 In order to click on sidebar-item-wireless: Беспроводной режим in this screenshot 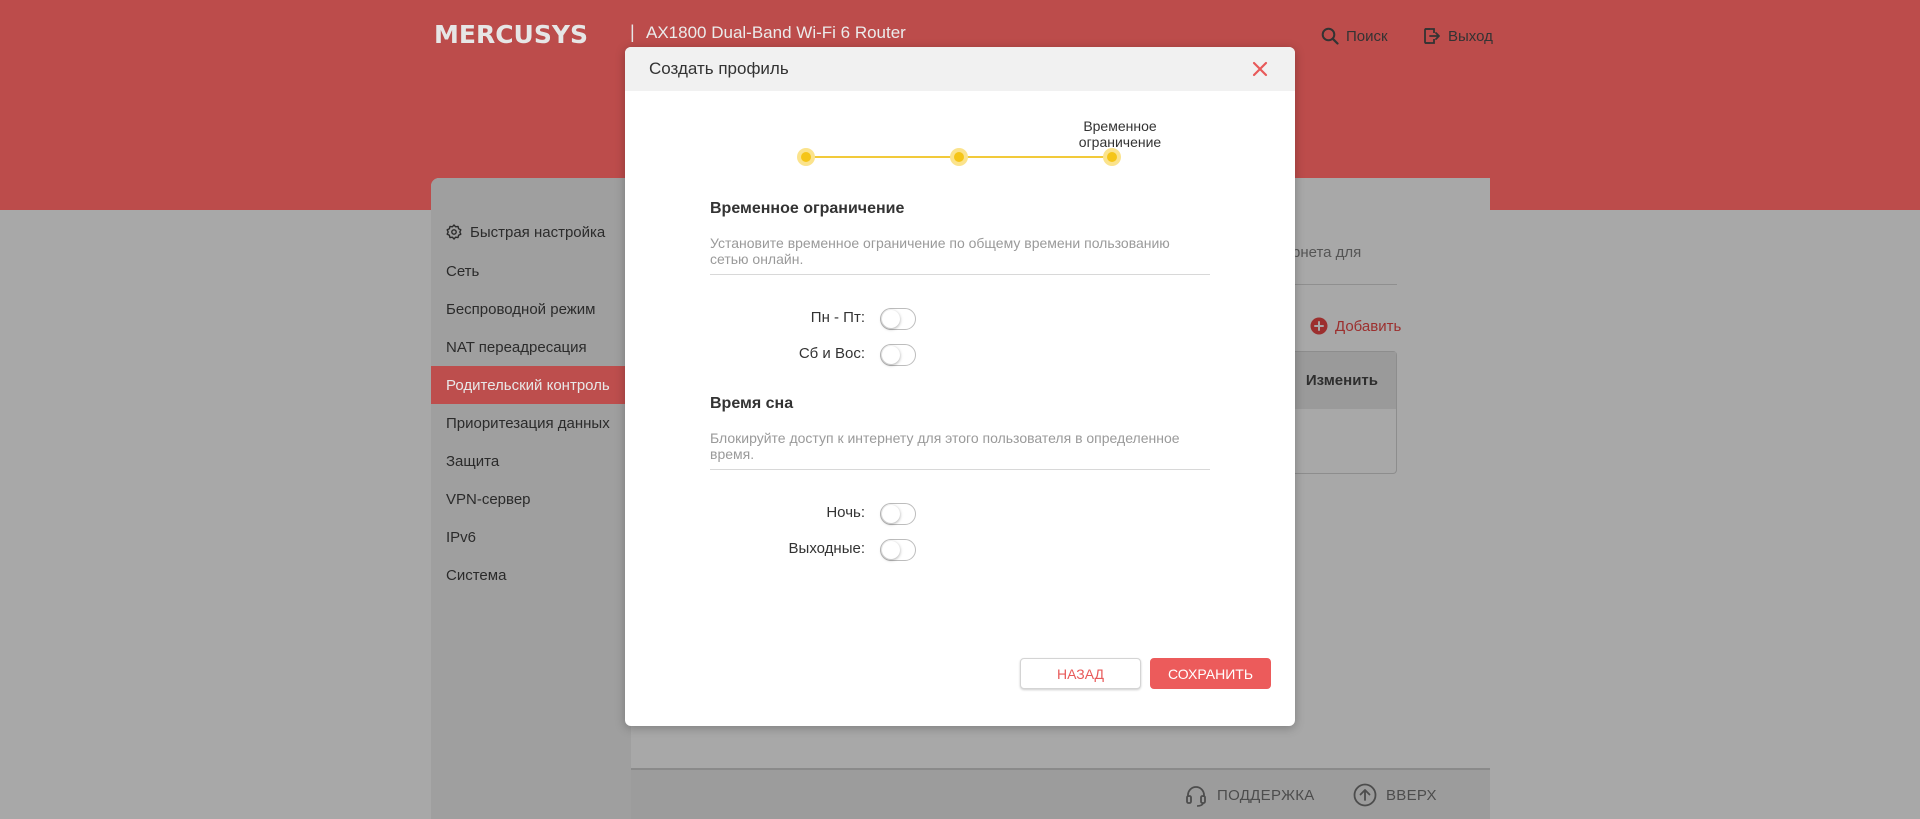, I will do `click(528, 309)`.